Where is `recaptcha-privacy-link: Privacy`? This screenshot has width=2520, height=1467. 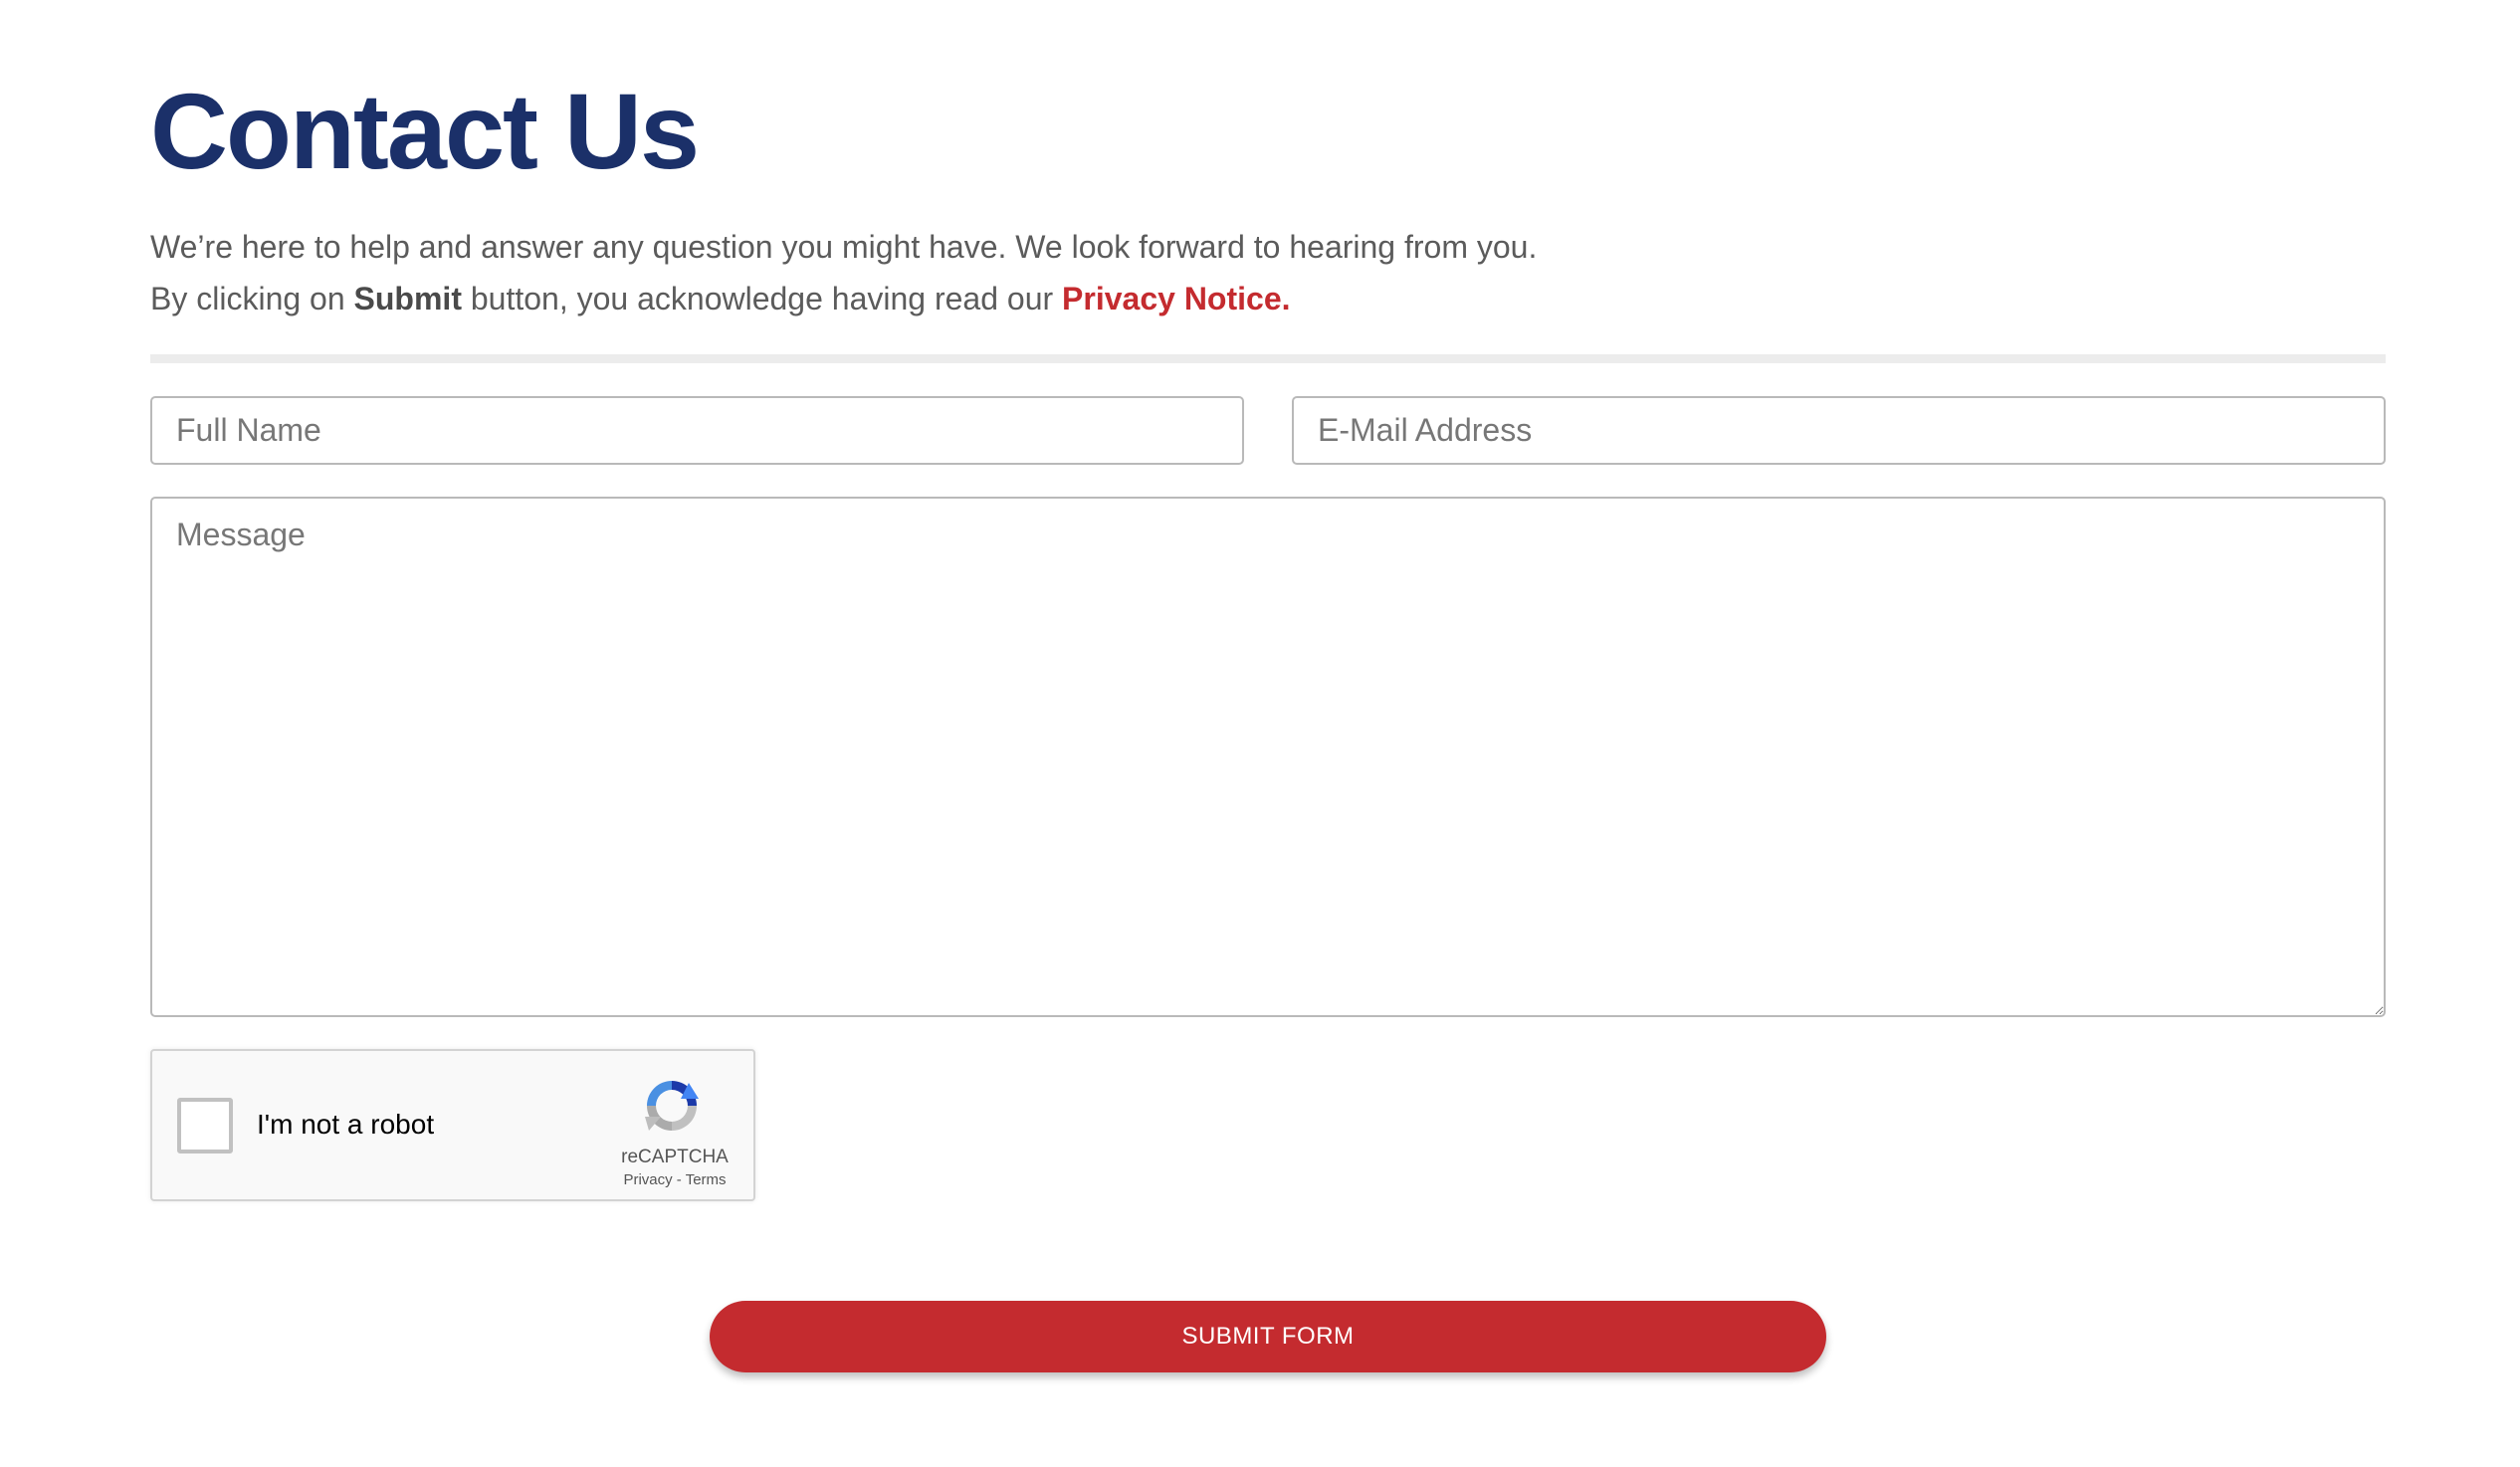 recaptcha-privacy-link: Privacy is located at coordinates (647, 1179).